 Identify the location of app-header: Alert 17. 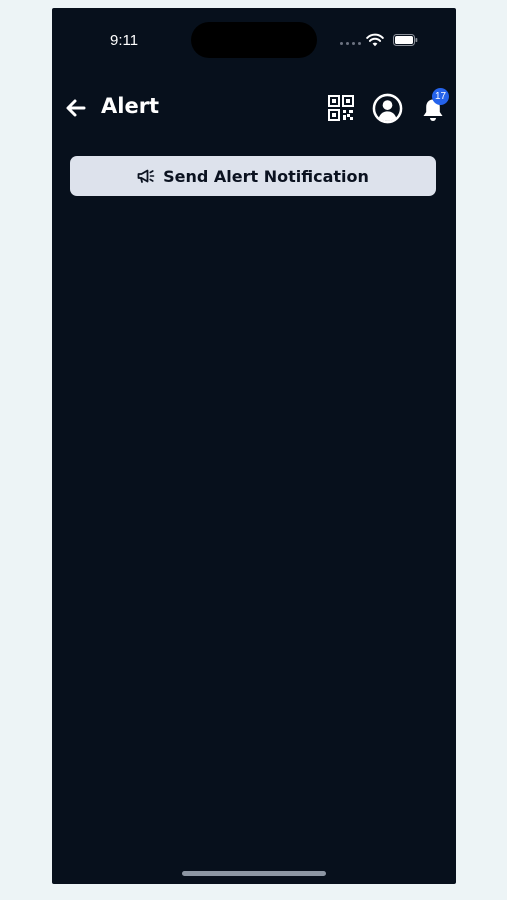
(254, 108).